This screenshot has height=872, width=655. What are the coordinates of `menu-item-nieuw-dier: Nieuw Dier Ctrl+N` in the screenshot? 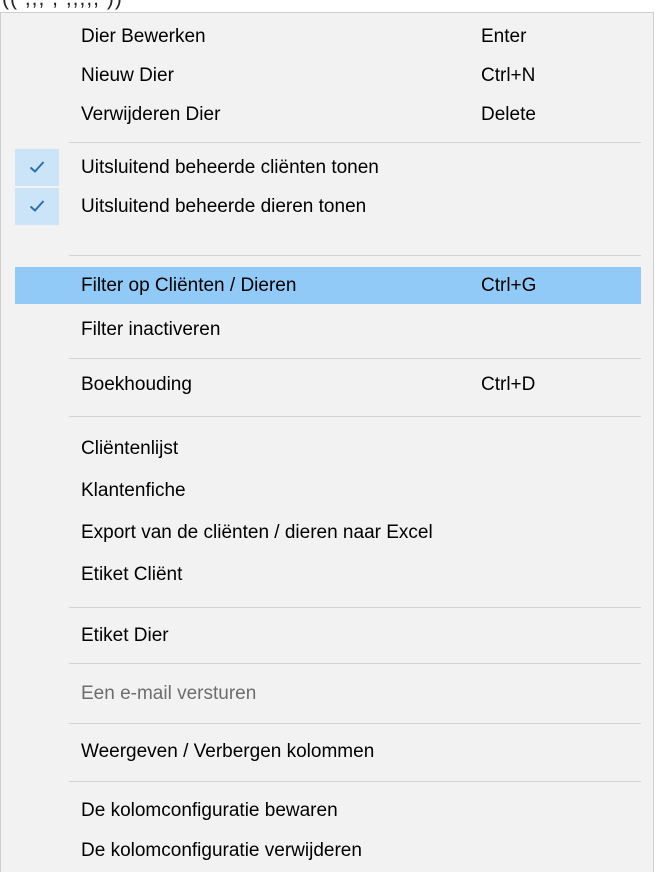 It's located at (328, 75).